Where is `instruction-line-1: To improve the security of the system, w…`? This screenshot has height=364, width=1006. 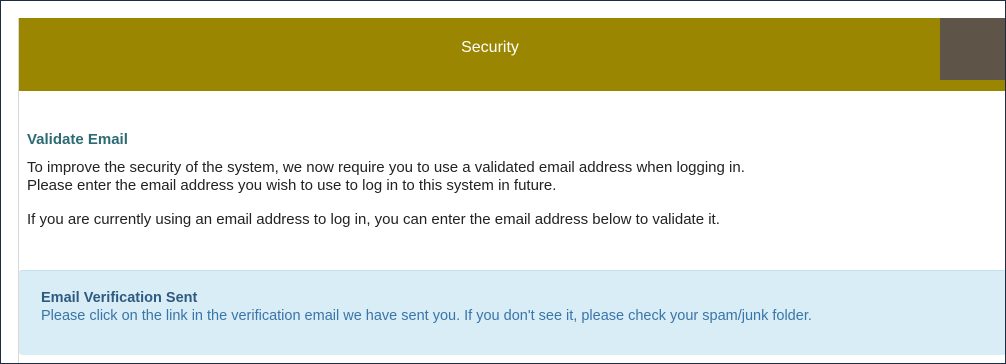 instruction-line-1: To improve the security of the system, w… is located at coordinates (386, 167).